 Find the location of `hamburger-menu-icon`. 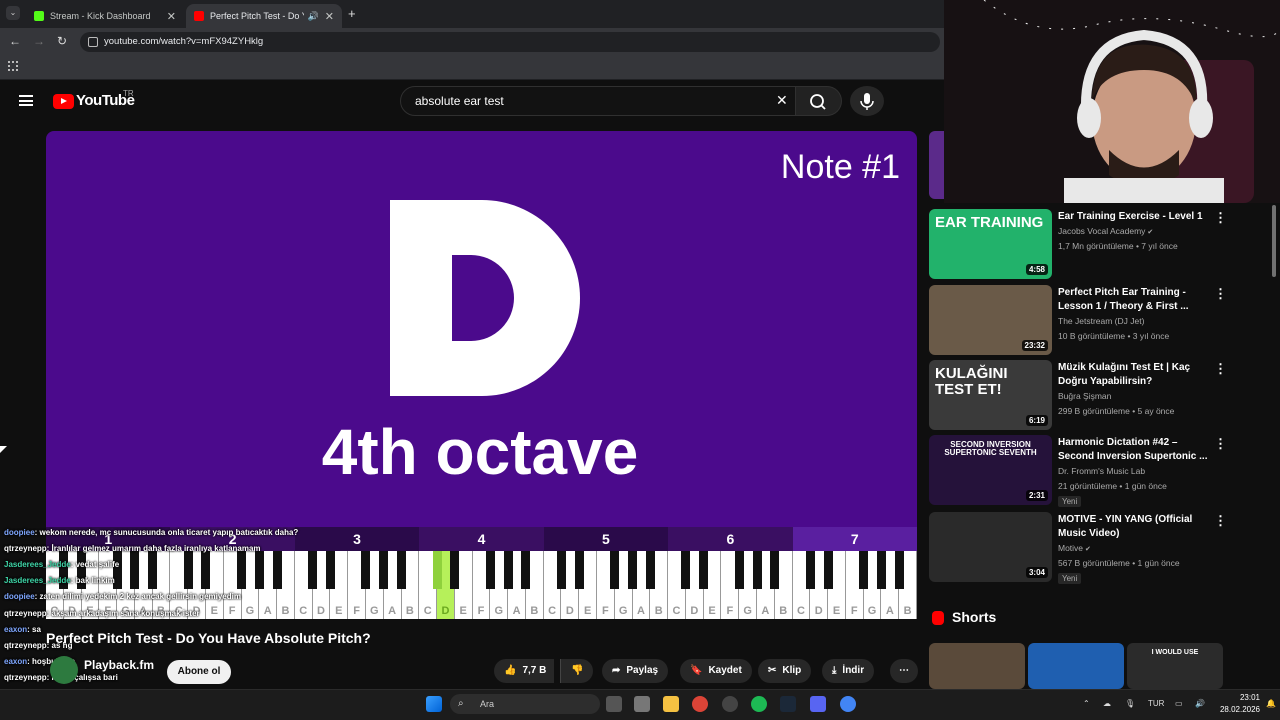

hamburger-menu-icon is located at coordinates (26, 100).